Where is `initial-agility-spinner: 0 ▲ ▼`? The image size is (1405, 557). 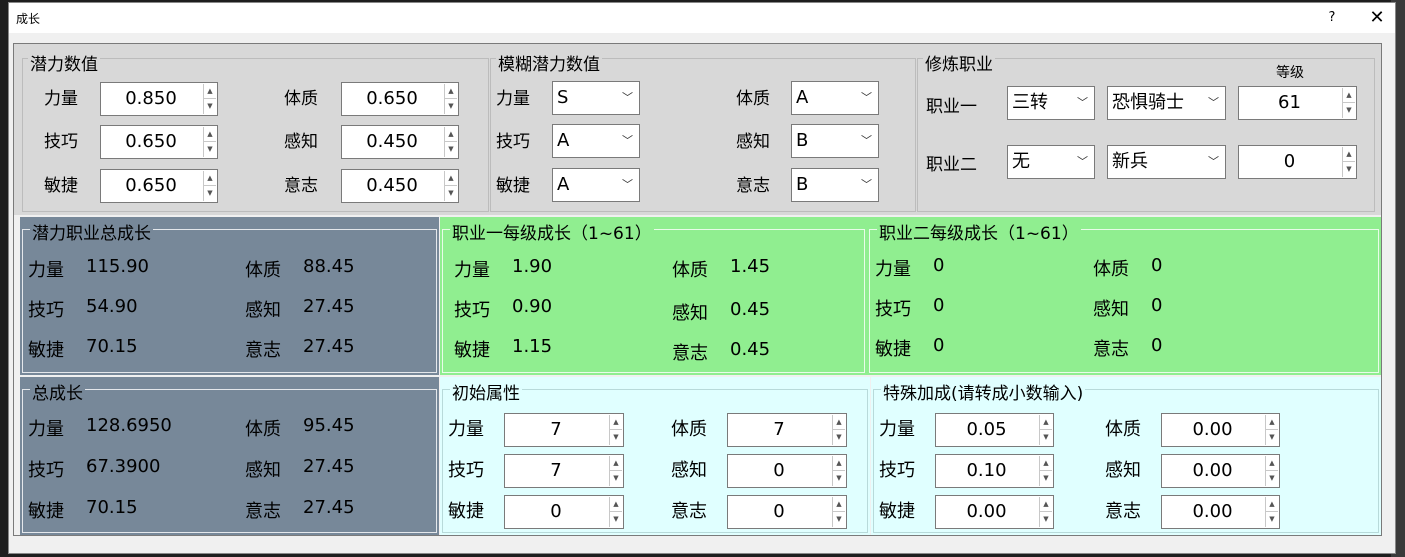
initial-agility-spinner: 0 ▲ ▼ is located at coordinates (564, 512).